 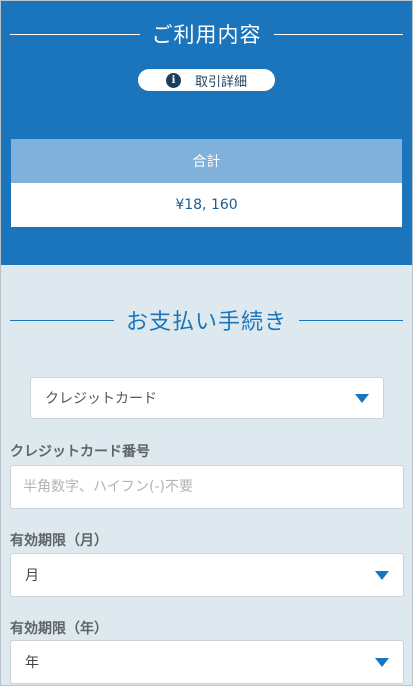 I want to click on payment-method-select: クレジットカード, so click(x=207, y=398).